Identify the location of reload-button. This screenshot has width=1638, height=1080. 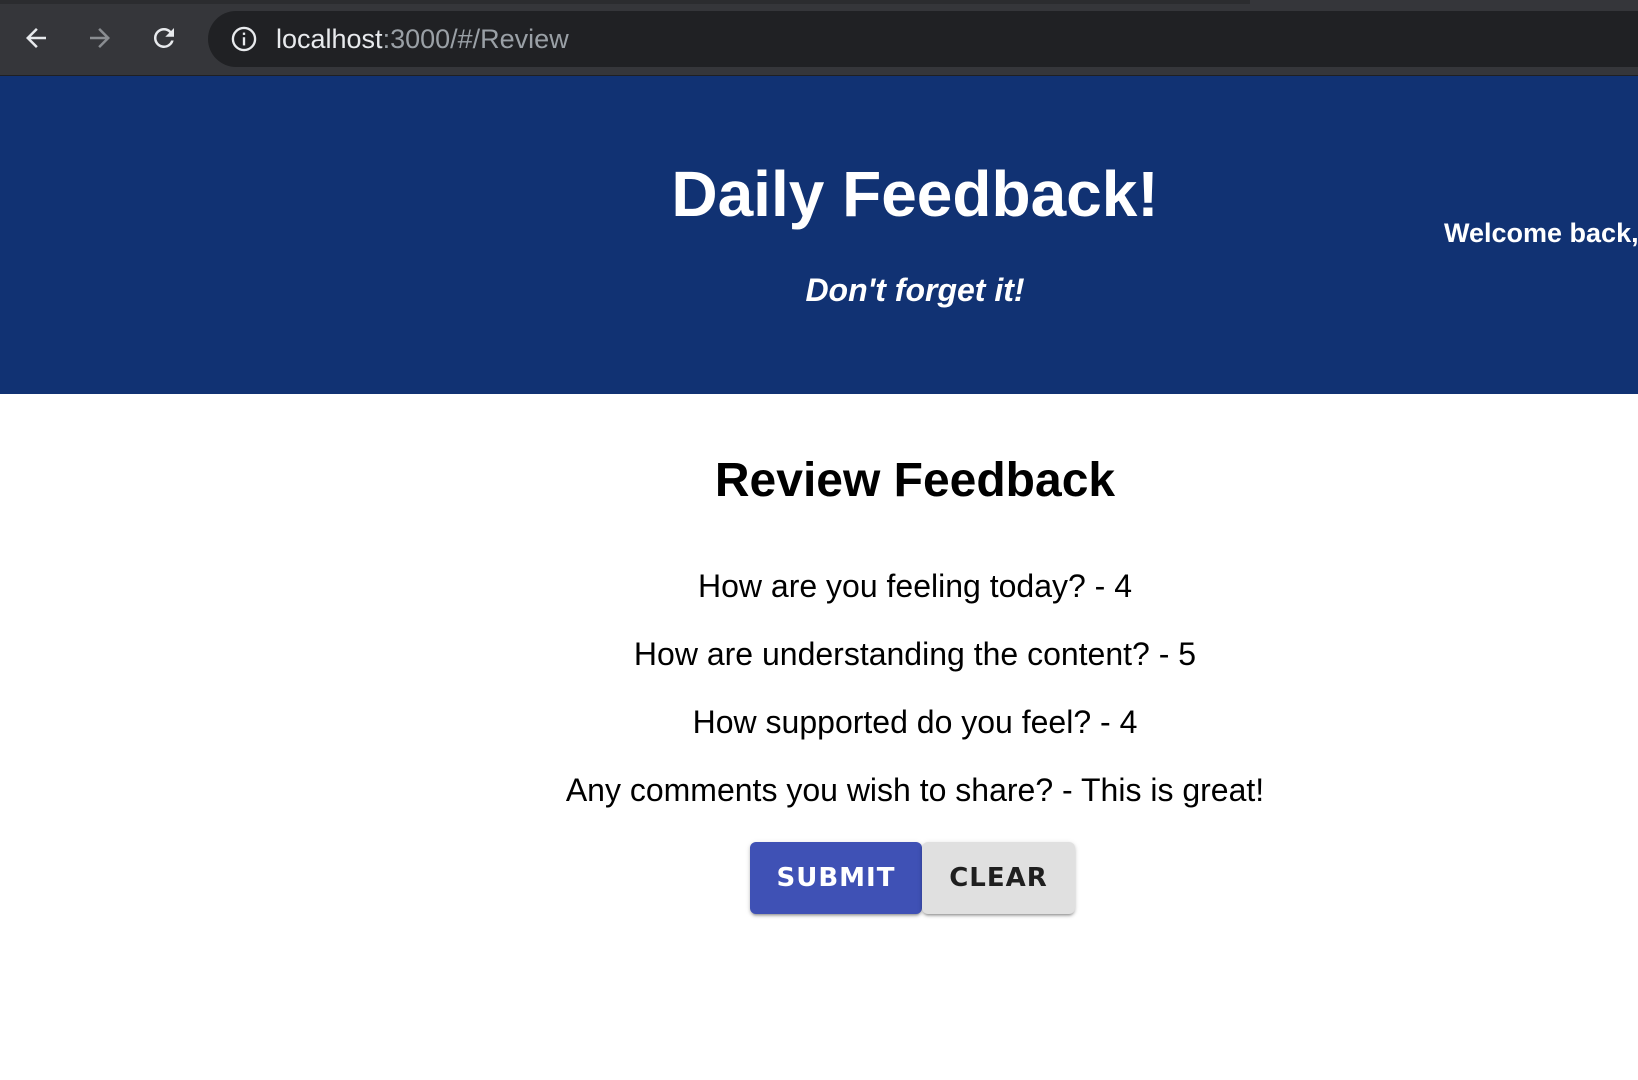
(164, 38).